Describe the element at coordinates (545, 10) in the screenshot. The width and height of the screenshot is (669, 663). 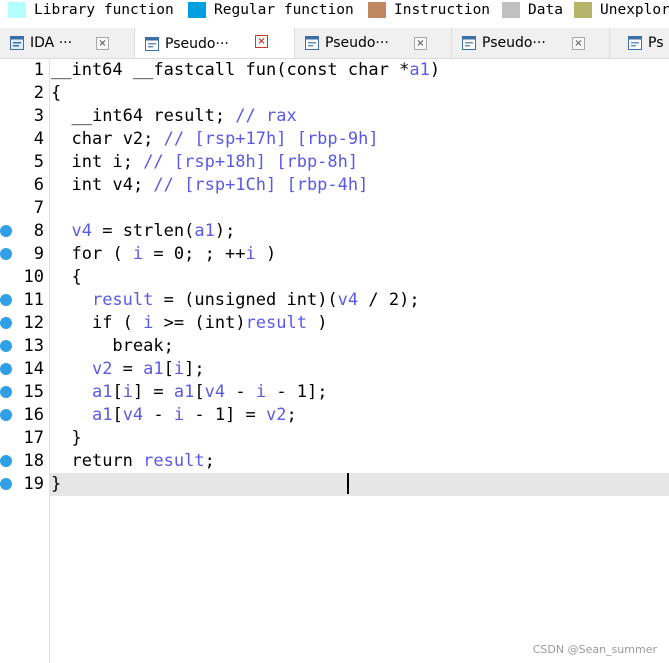
I see `legend-label: Data` at that location.